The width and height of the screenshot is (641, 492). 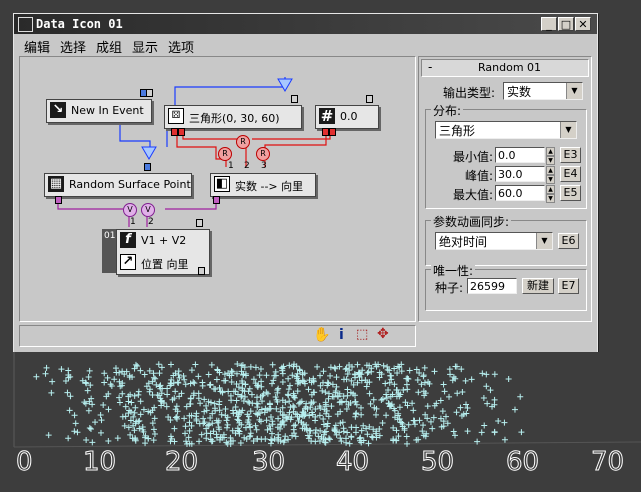 What do you see at coordinates (550, 175) in the screenshot?
I see `peak-spinner: ▲ ▼` at bounding box center [550, 175].